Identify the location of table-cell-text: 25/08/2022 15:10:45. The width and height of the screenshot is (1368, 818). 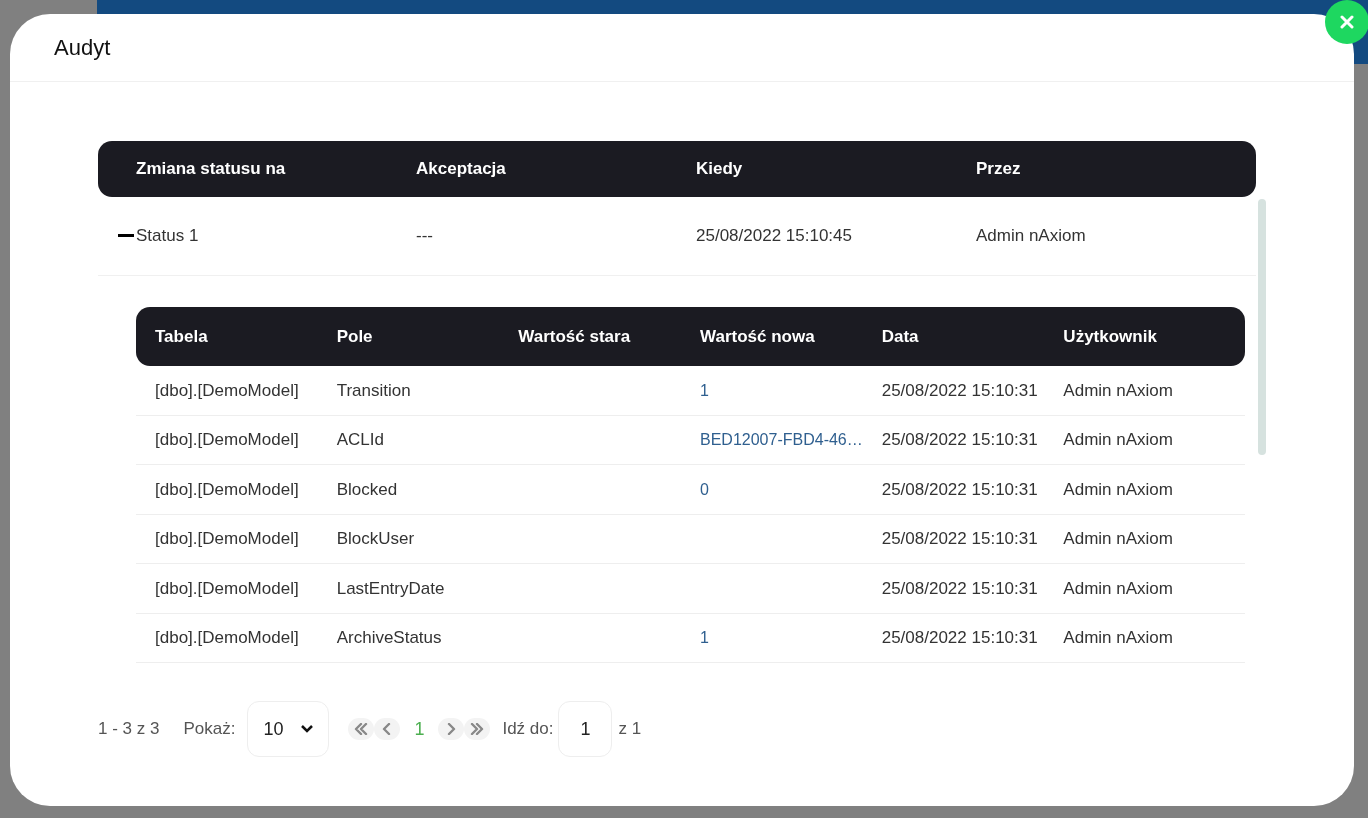
(774, 236).